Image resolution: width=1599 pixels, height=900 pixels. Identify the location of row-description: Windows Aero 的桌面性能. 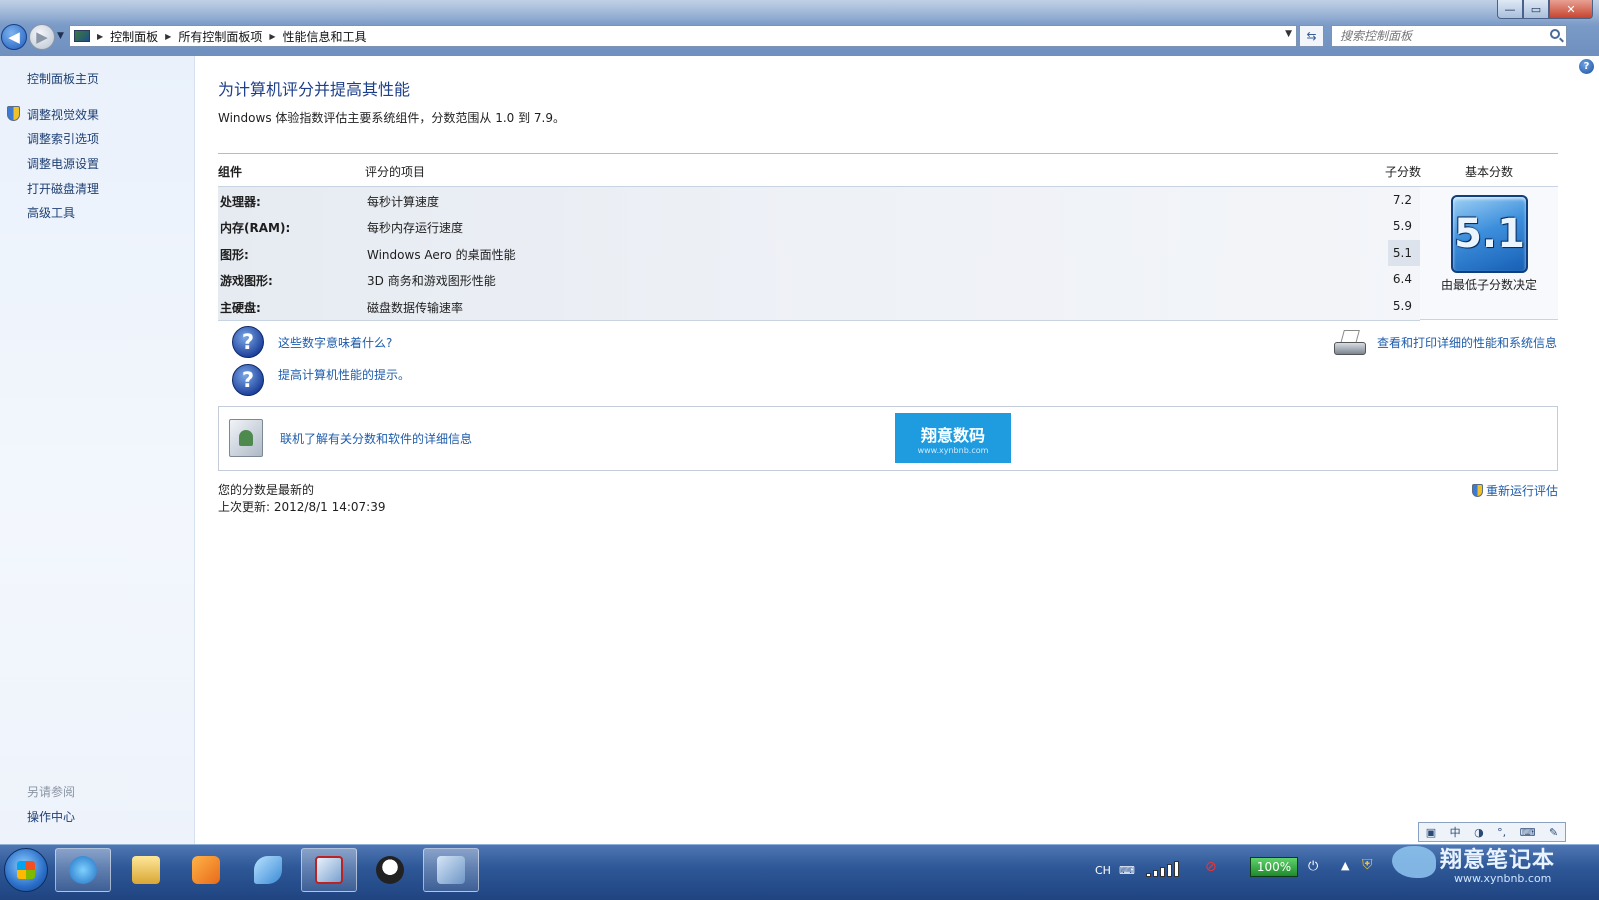
(441, 255).